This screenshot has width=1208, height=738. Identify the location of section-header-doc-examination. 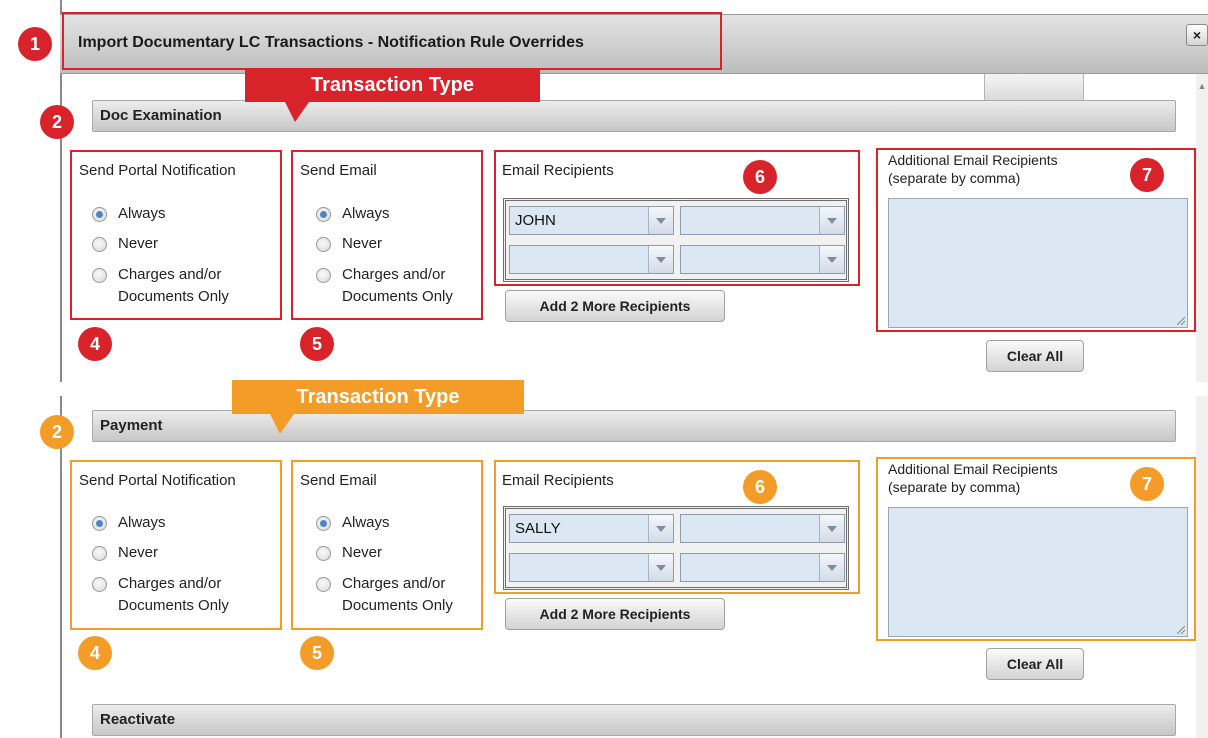
(634, 116).